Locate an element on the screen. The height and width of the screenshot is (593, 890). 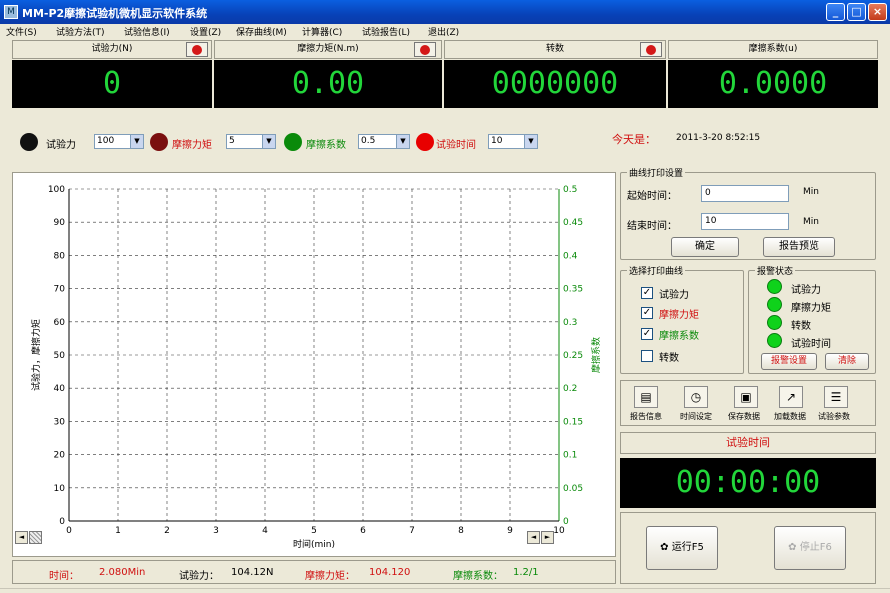
today-label: 今天是： is located at coordinates (634, 139).